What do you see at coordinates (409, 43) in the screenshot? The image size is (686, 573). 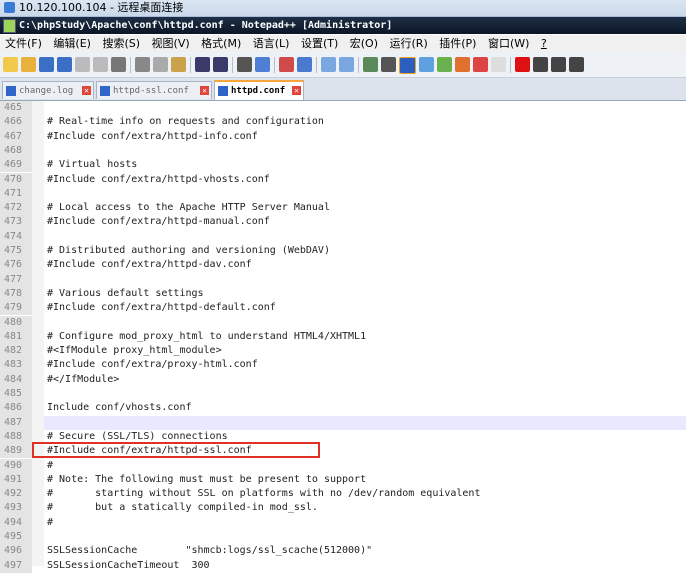 I see `menu-run: 运行(R)` at bounding box center [409, 43].